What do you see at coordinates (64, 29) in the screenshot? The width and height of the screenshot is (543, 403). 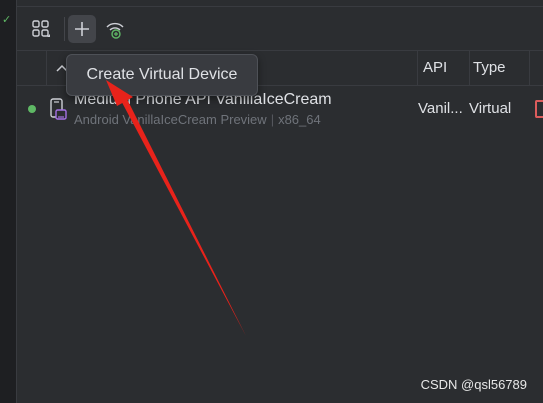 I see `toolbar-separator` at bounding box center [64, 29].